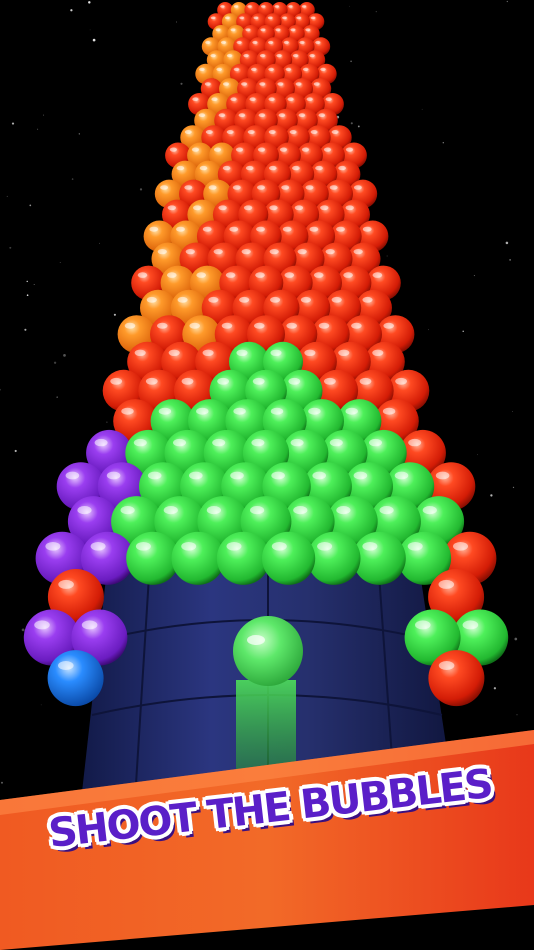 The width and height of the screenshot is (534, 950). Describe the element at coordinates (456, 678) in the screenshot. I see `bubble-red` at that location.